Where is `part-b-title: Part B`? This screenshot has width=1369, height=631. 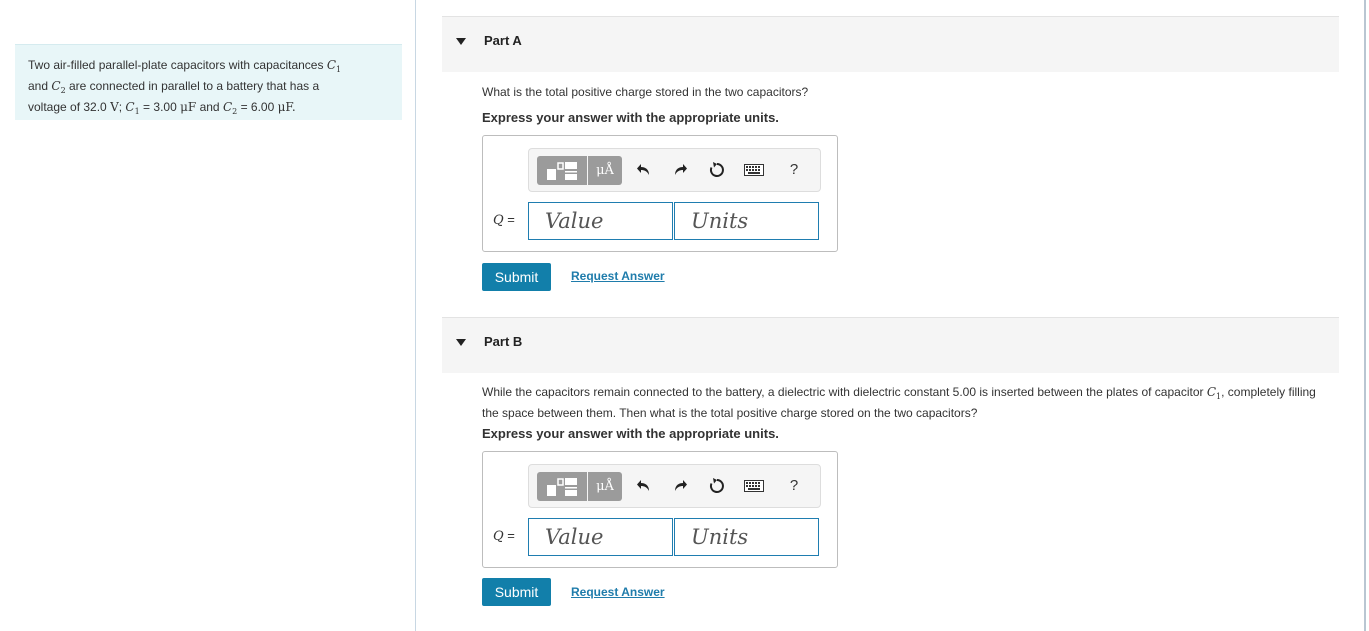
part-b-title: Part B is located at coordinates (503, 341).